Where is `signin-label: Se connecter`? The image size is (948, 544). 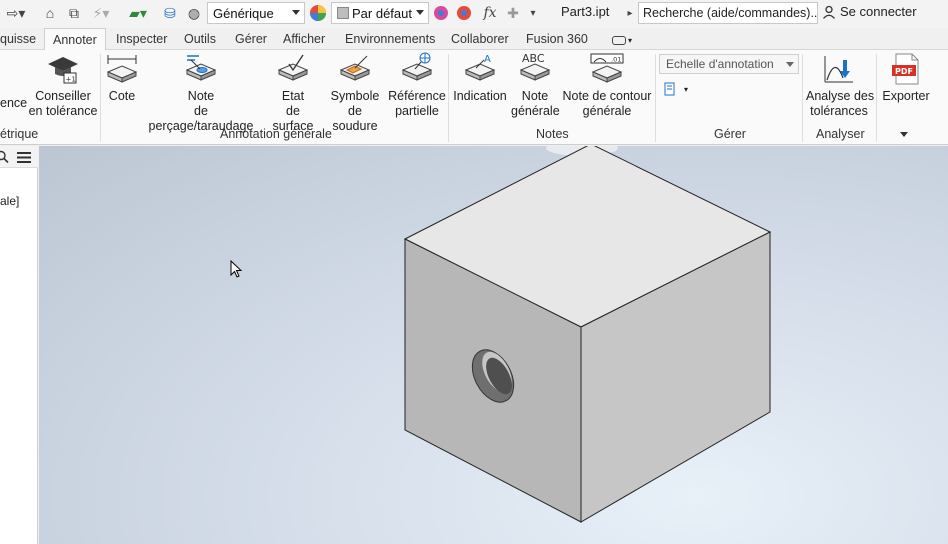
signin-label: Se connecter is located at coordinates (878, 11).